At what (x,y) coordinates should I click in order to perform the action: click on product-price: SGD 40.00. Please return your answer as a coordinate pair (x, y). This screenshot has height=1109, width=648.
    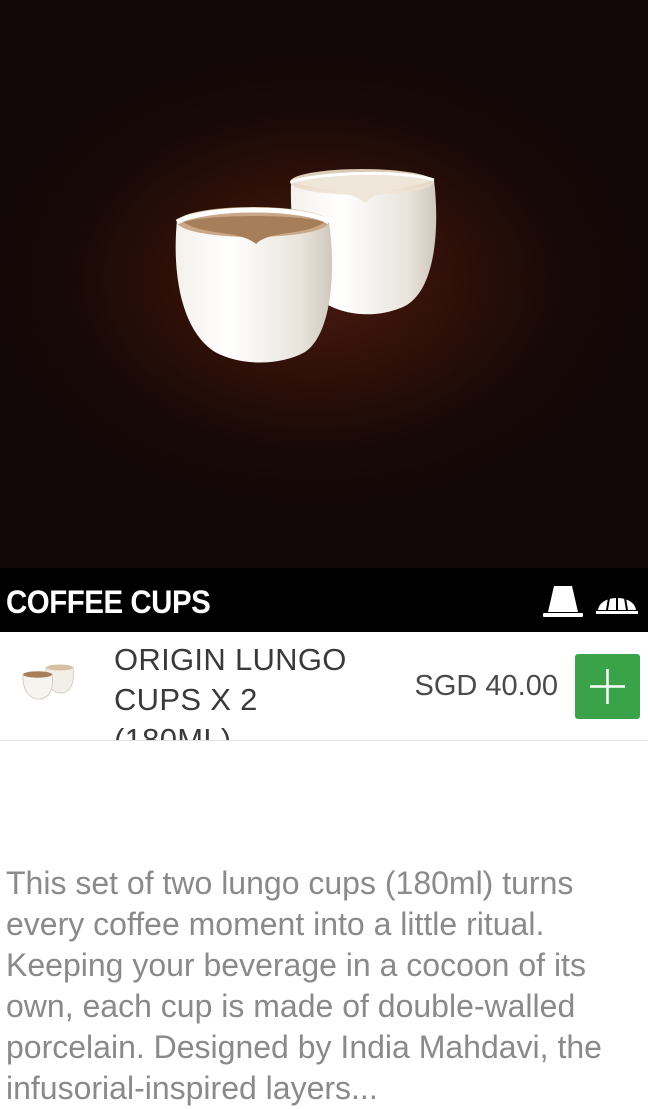
    Looking at the image, I should click on (486, 686).